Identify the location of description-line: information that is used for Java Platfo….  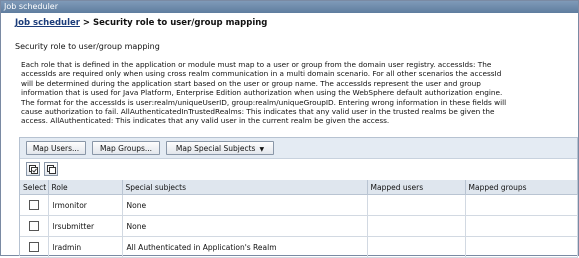
(262, 93).